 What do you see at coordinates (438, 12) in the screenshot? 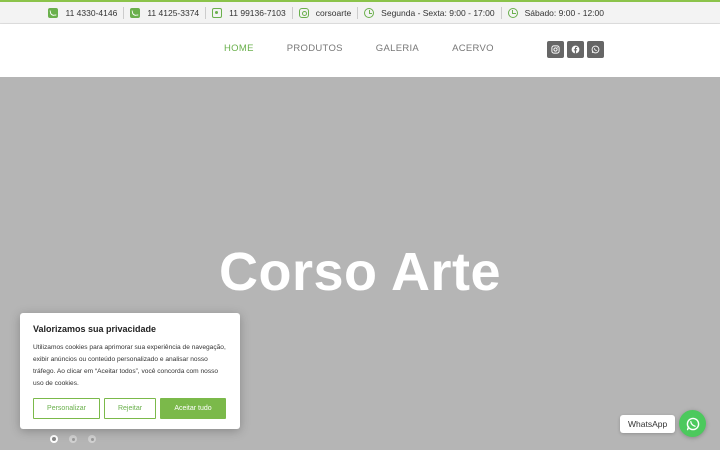
I see `hours-weekdays-text: Segunda - Sexta: 9:00 - 17:00` at bounding box center [438, 12].